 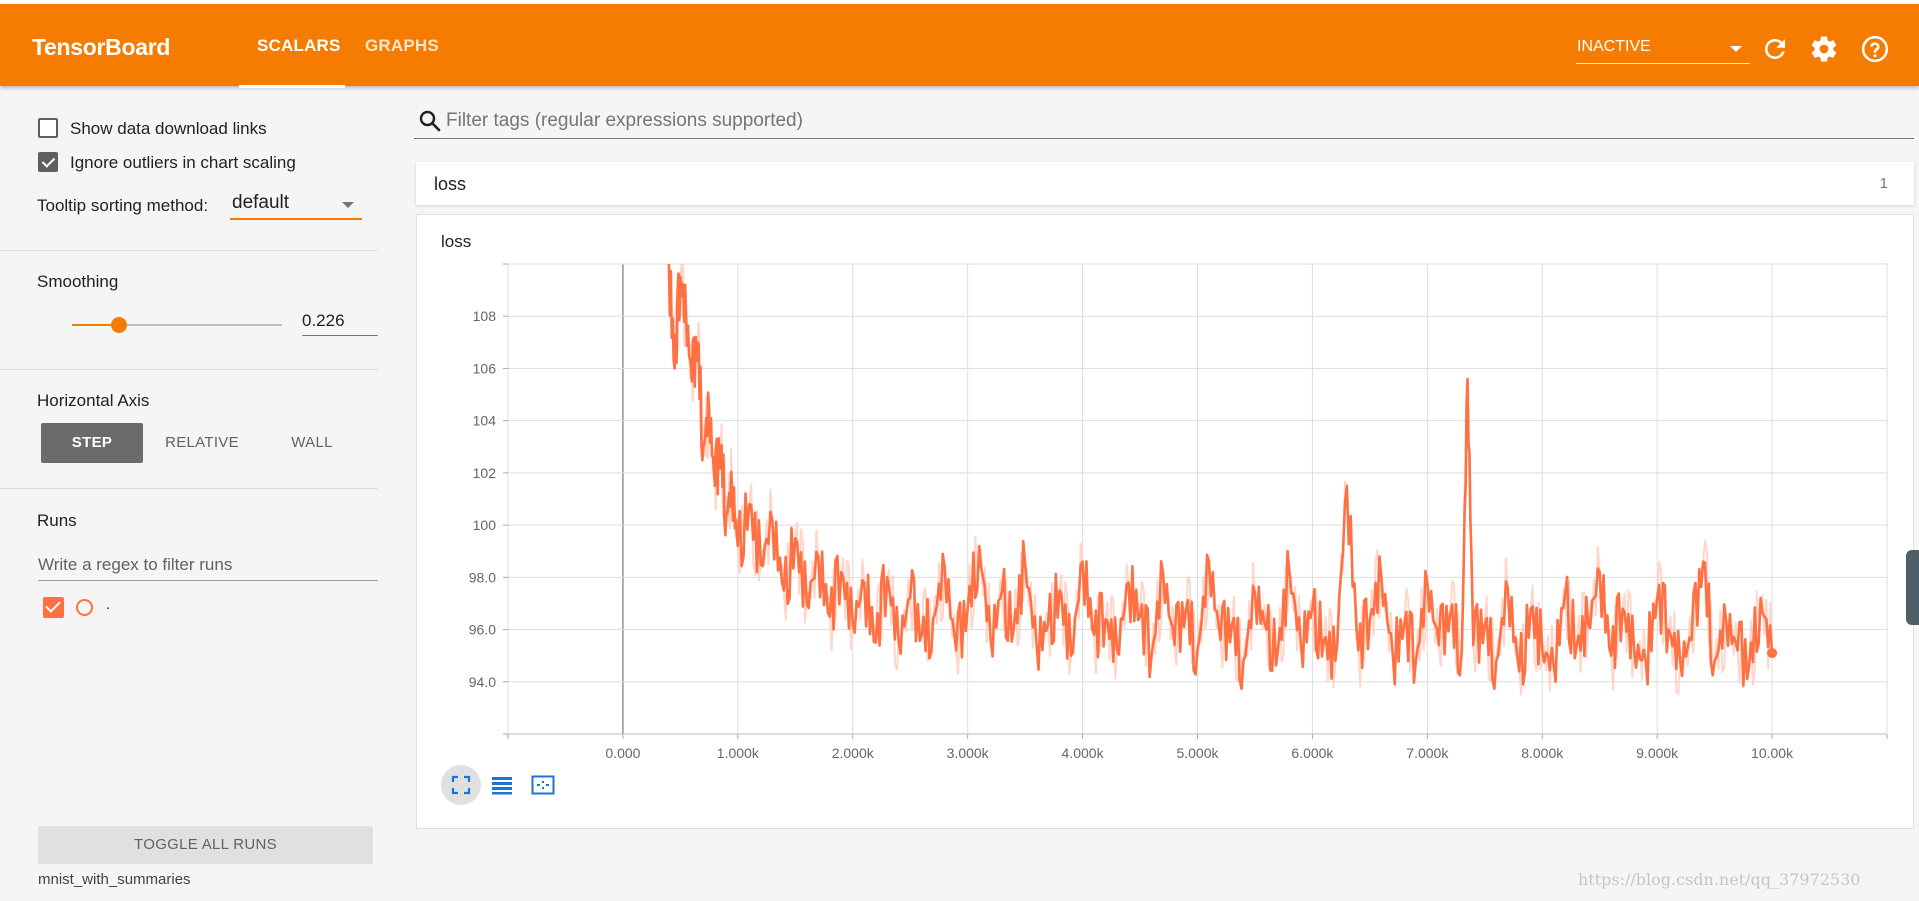 What do you see at coordinates (202, 443) in the screenshot?
I see `axis-option-relative: RELATIVE` at bounding box center [202, 443].